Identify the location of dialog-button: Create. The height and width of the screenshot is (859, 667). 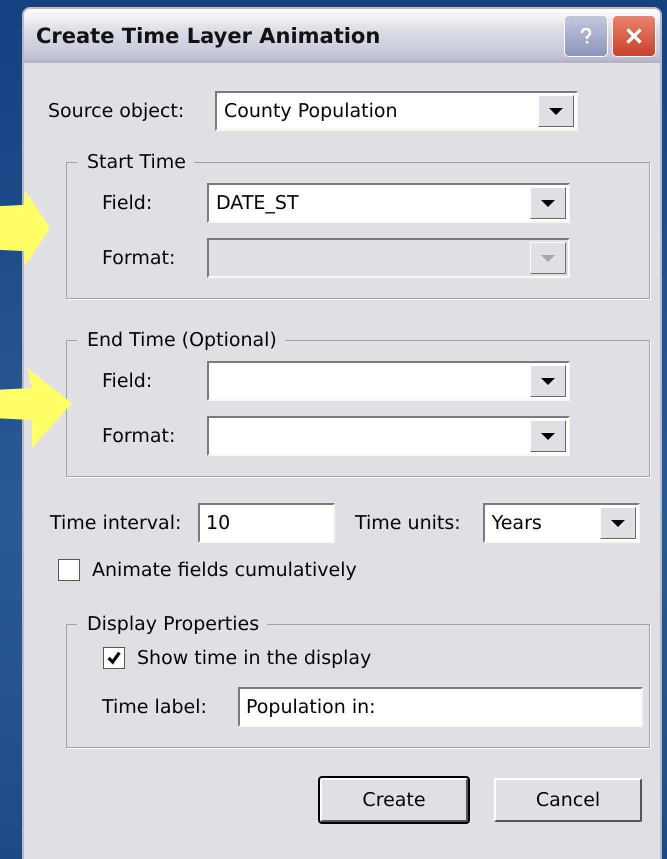
(394, 800).